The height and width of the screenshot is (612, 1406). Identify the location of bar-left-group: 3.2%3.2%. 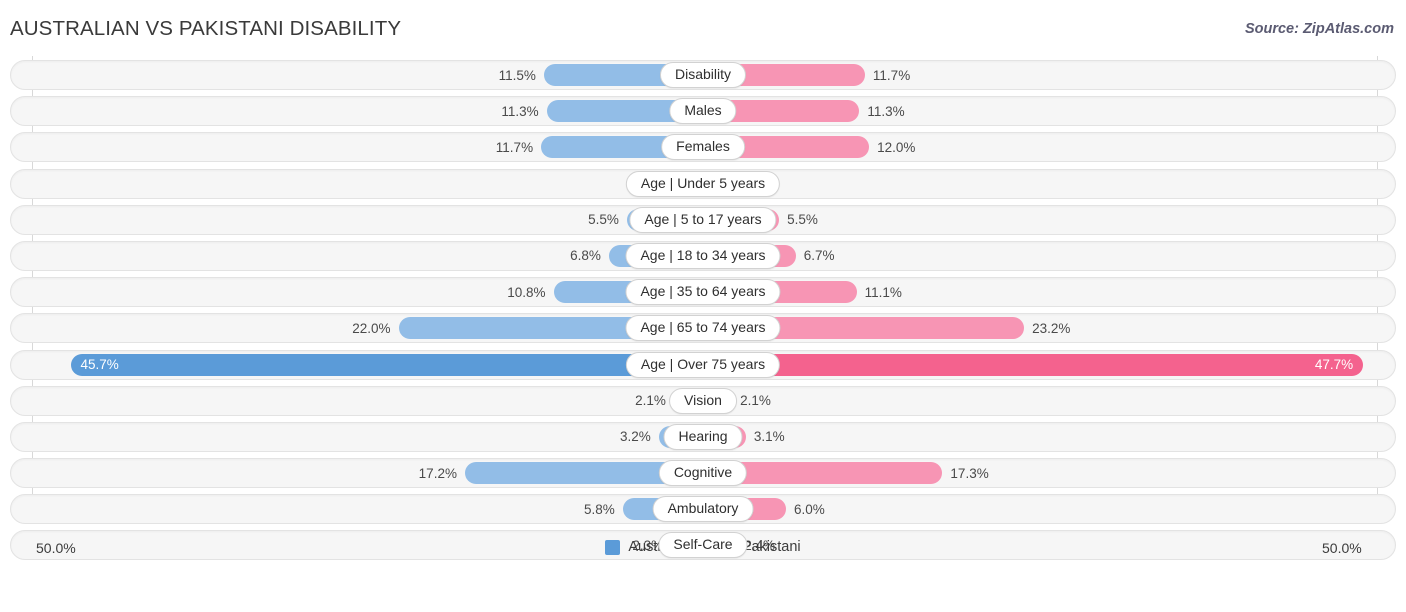
(357, 437).